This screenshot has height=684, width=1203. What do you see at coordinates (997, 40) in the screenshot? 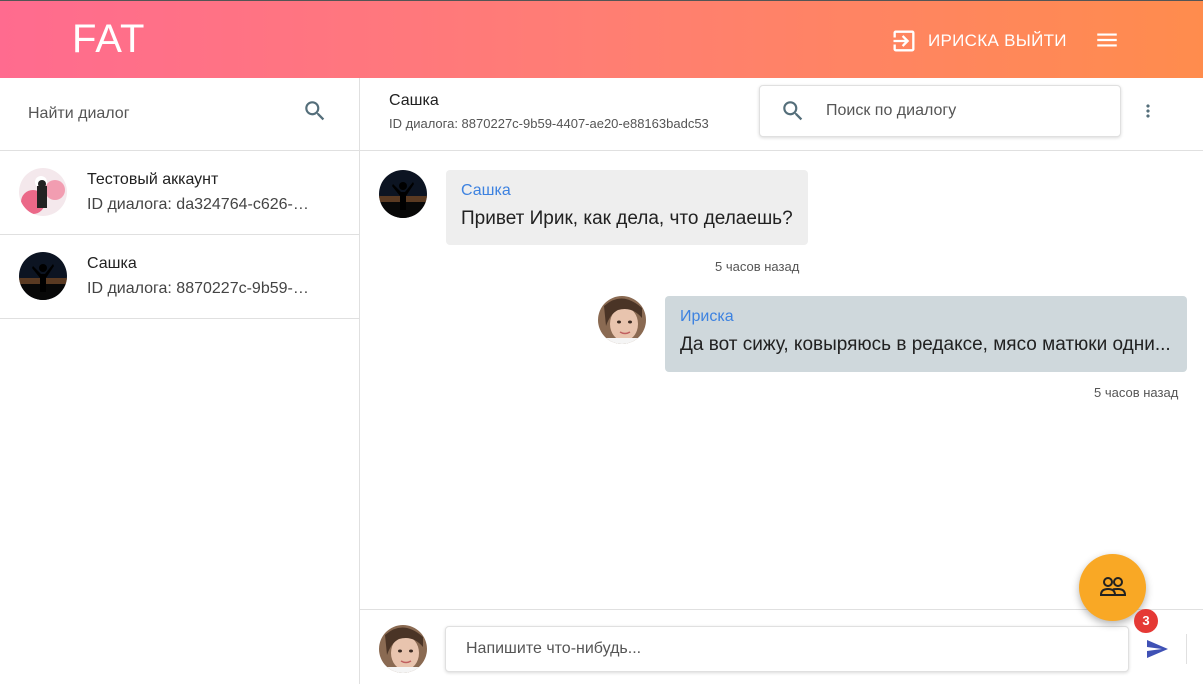
I see `logout-label: ИРИСКА ВЫЙТИ` at bounding box center [997, 40].